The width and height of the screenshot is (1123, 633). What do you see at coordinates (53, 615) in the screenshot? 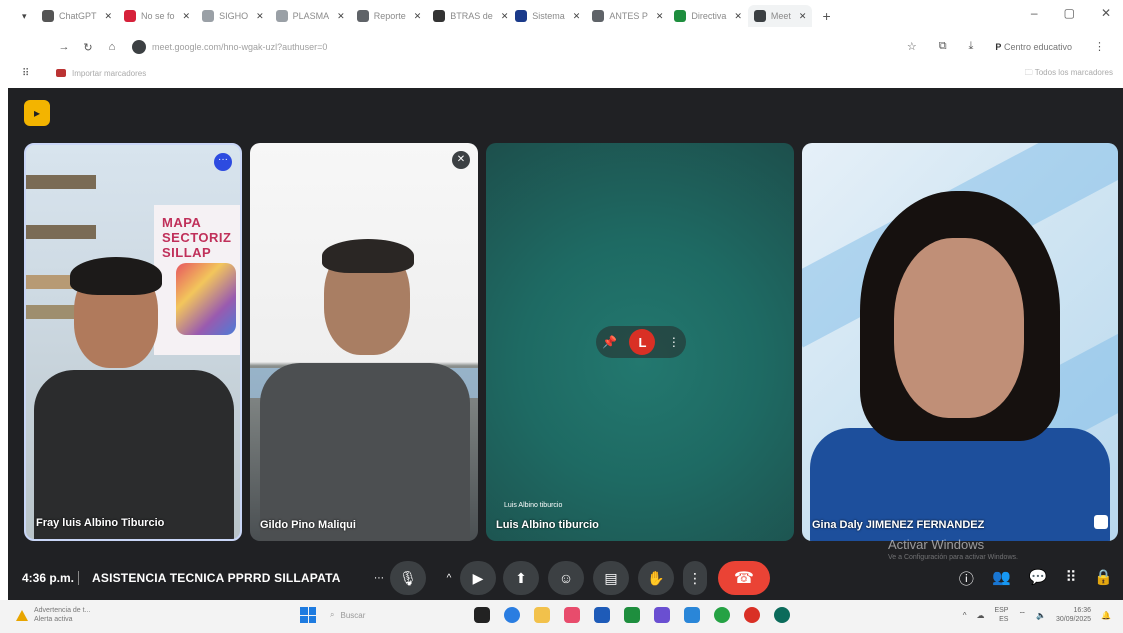
I see `weather-widget: Advertencia de t... Alerta activa` at bounding box center [53, 615].